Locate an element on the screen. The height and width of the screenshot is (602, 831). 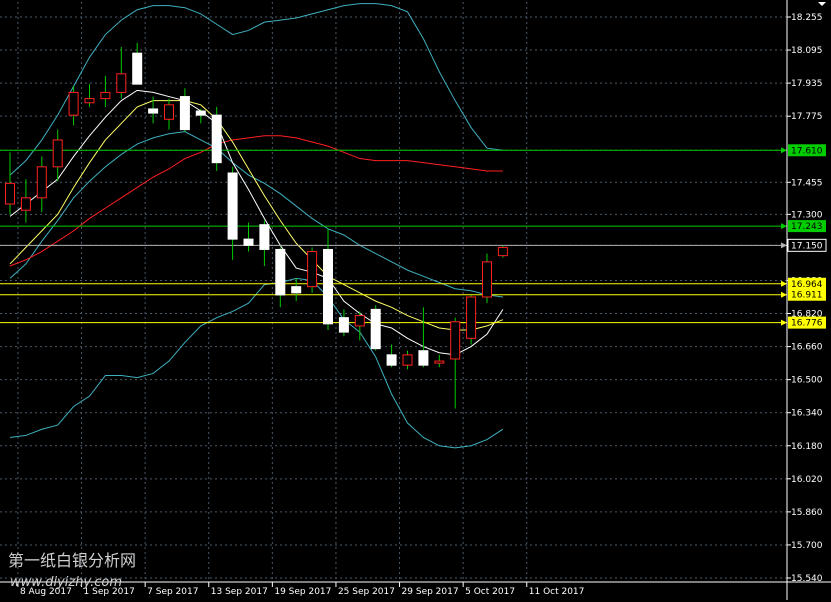
level-price-label: 17.243 is located at coordinates (807, 227).